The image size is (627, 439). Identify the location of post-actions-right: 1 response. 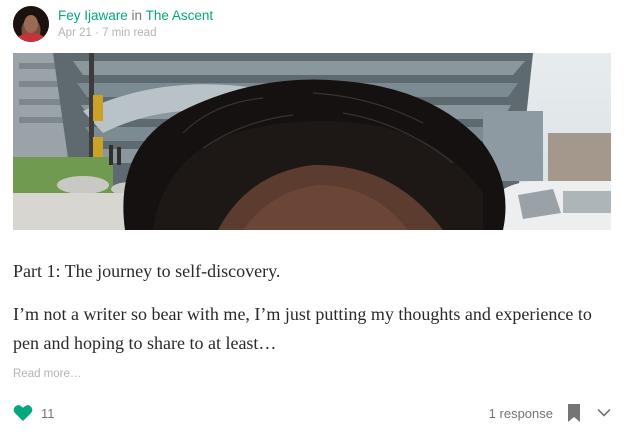
(550, 413).